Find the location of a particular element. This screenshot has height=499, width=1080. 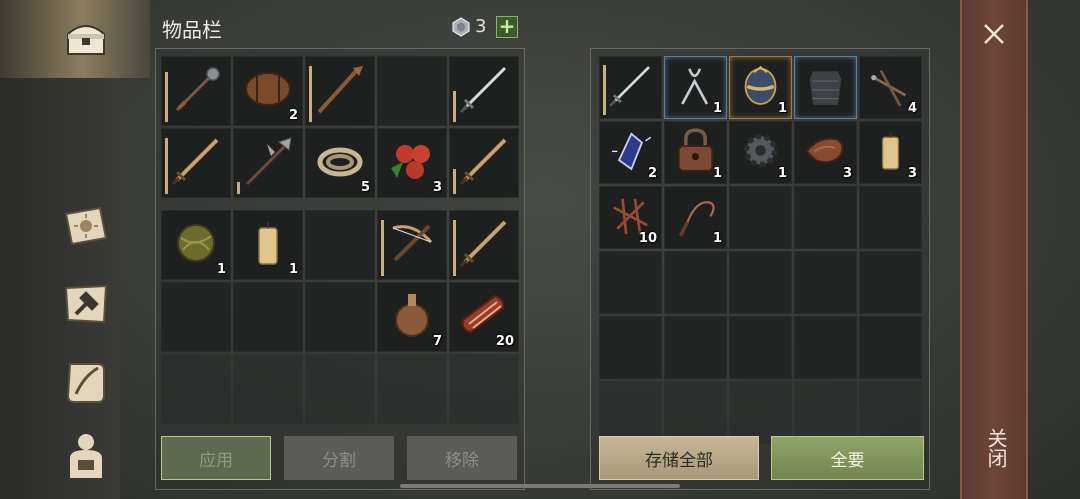

item-count: 2 is located at coordinates (293, 115).